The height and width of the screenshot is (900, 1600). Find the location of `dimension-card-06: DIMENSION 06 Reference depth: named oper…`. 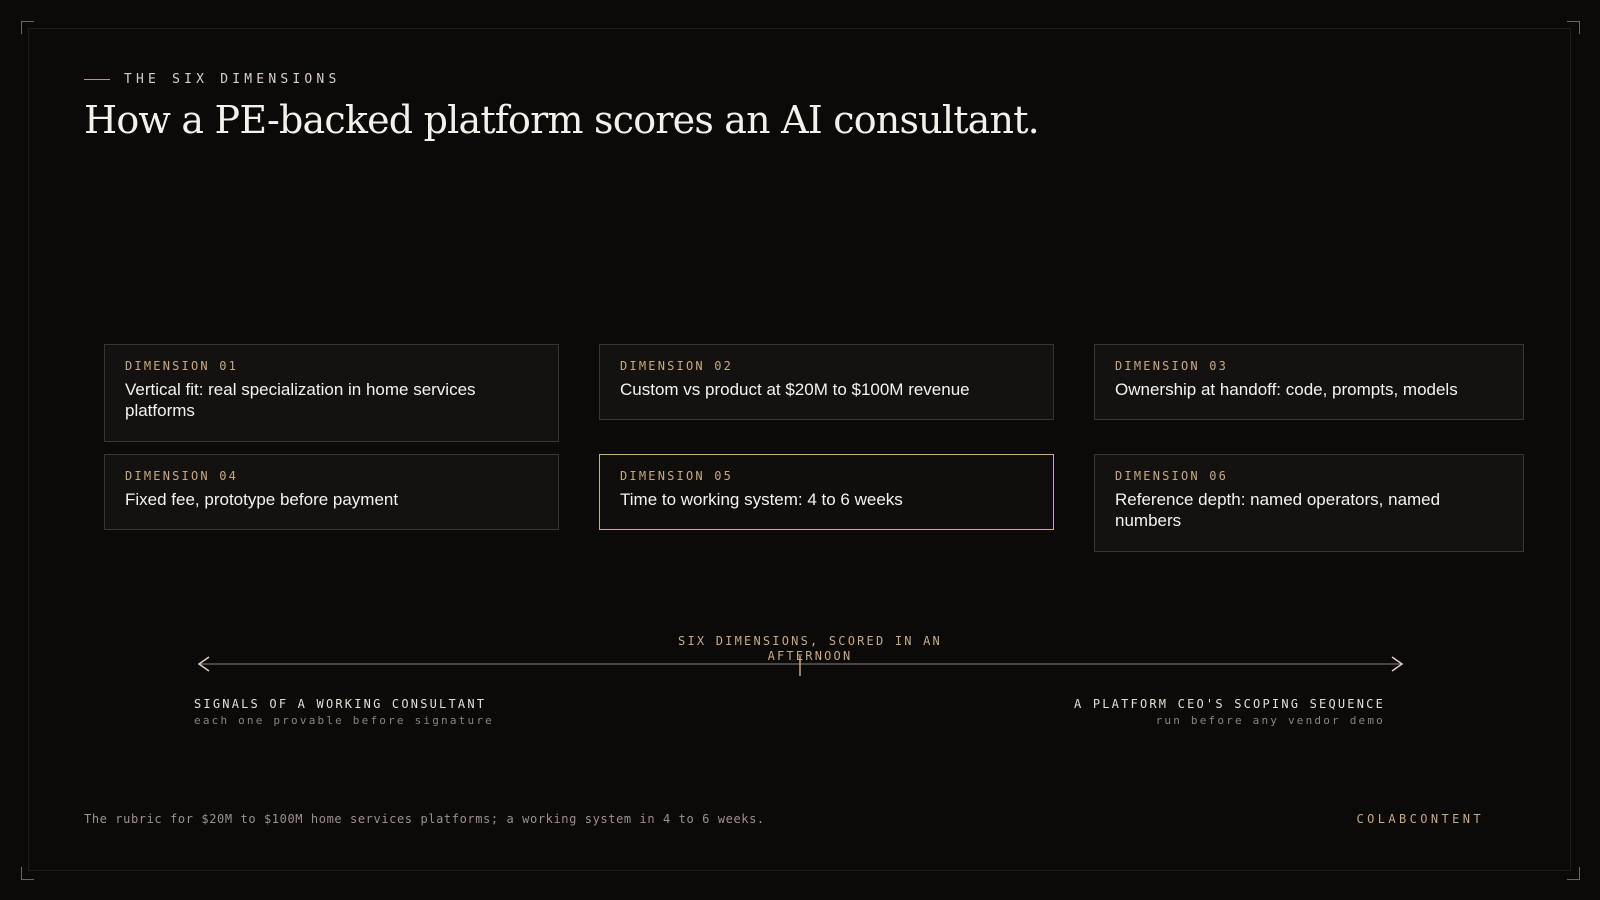

dimension-card-06: DIMENSION 06 Reference depth: named oper… is located at coordinates (1309, 503).